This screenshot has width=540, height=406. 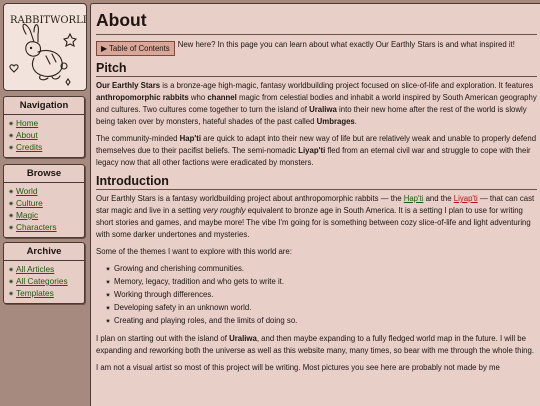 What do you see at coordinates (42, 281) in the screenshot?
I see `archive-link-all-categories: All Categories` at bounding box center [42, 281].